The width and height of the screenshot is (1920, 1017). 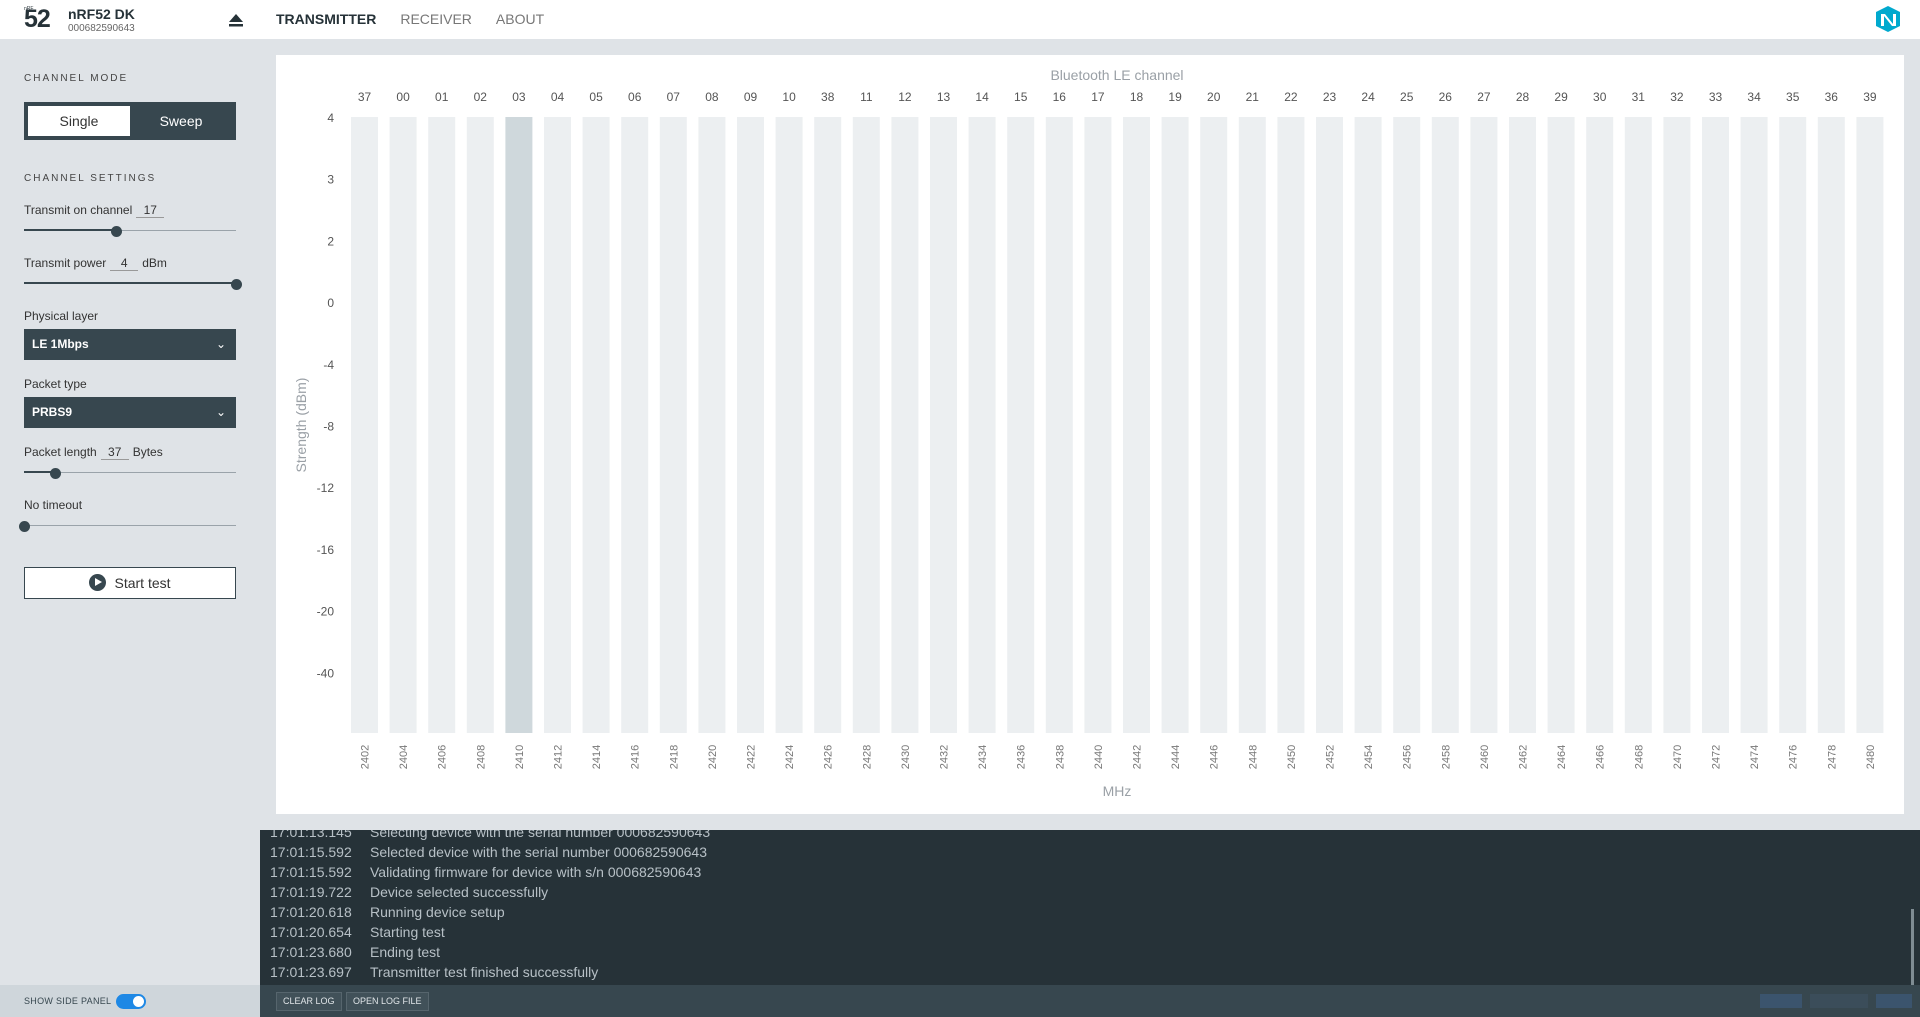 I want to click on frequency-tick-label: 2456, so click(x=1408, y=757).